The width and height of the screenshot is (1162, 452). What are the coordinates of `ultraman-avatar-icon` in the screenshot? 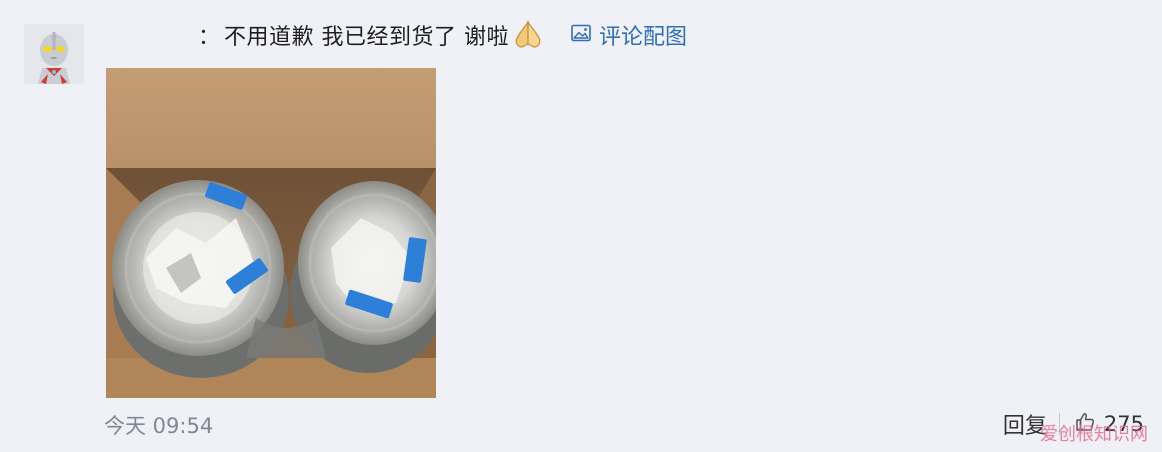 It's located at (54, 54).